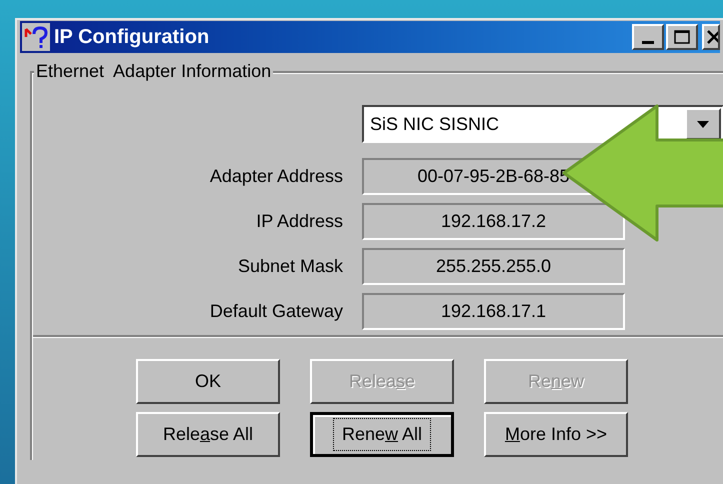 The width and height of the screenshot is (723, 484). I want to click on app-icon, so click(36, 37).